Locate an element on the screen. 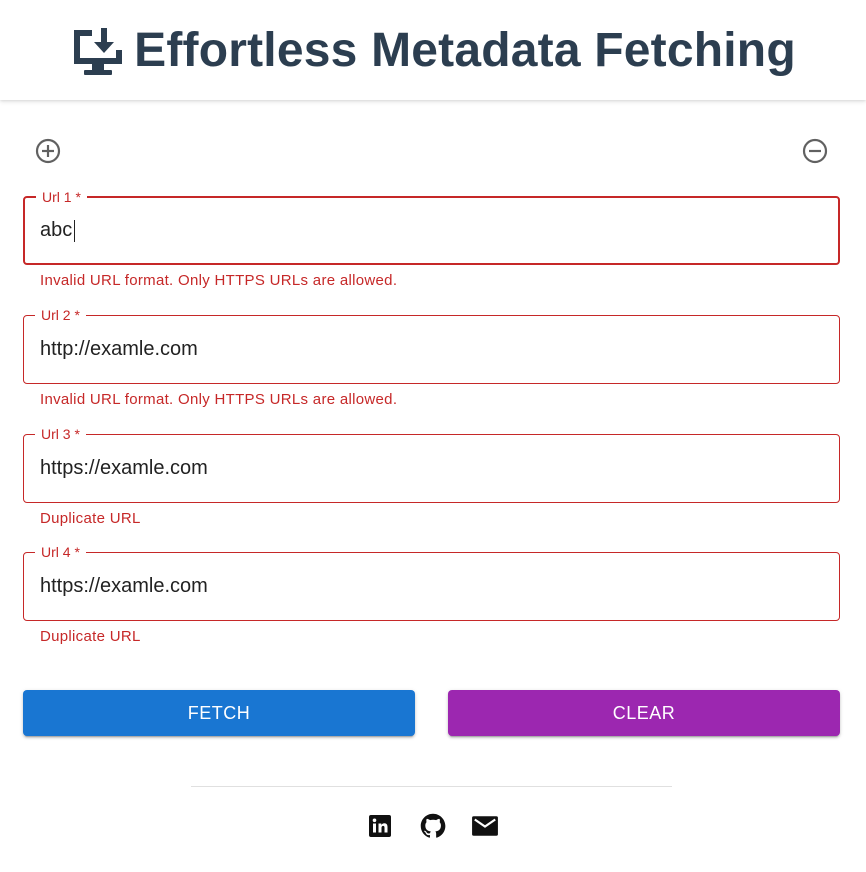 The height and width of the screenshot is (872, 866). page-title: Effortless Metadata Fetching is located at coordinates (465, 50).